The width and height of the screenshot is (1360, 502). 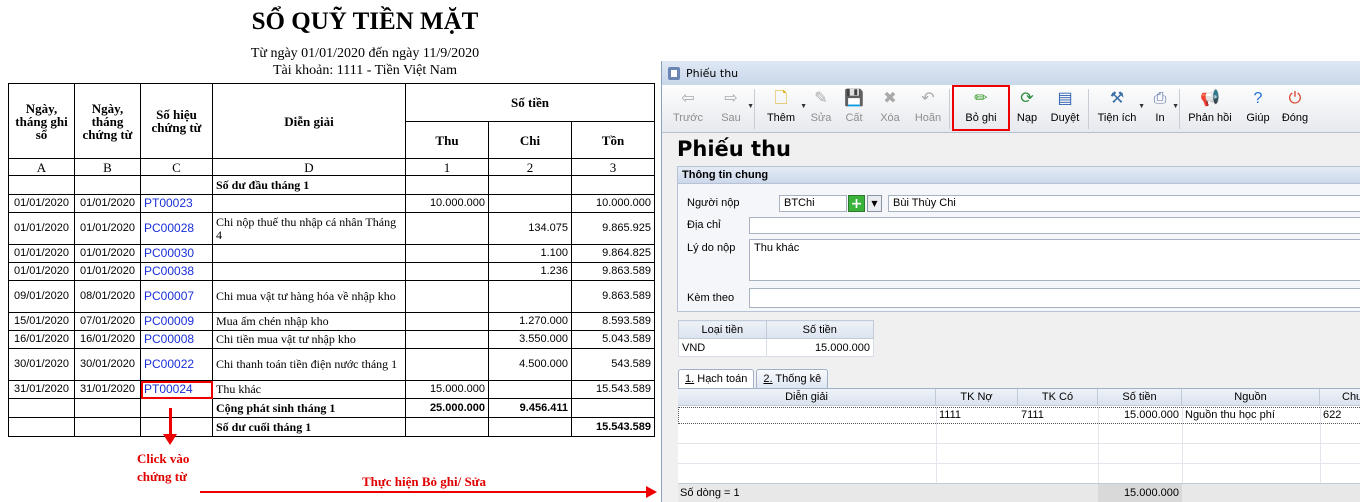 I want to click on toolbar-button-arrow-left: ⇦ Trước, so click(x=688, y=108).